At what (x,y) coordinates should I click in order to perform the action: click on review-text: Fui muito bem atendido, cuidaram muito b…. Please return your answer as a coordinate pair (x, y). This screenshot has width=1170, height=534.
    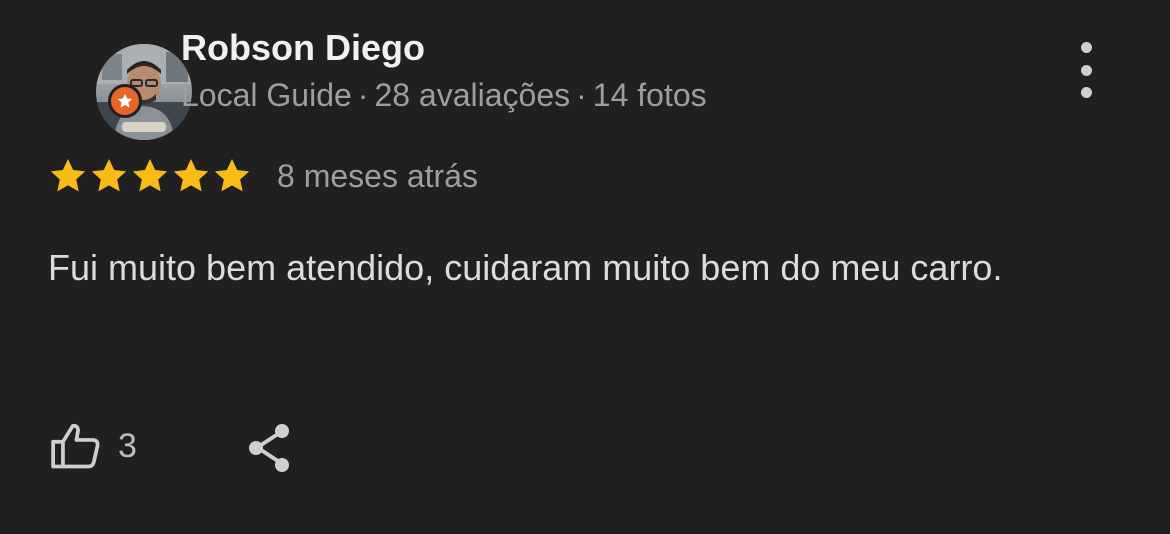
    Looking at the image, I should click on (525, 267).